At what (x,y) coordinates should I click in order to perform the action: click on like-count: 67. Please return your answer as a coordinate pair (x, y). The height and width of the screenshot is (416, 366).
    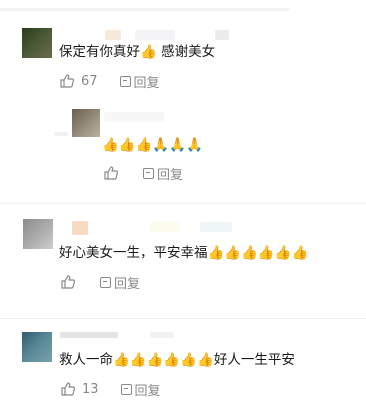
    Looking at the image, I should click on (89, 81).